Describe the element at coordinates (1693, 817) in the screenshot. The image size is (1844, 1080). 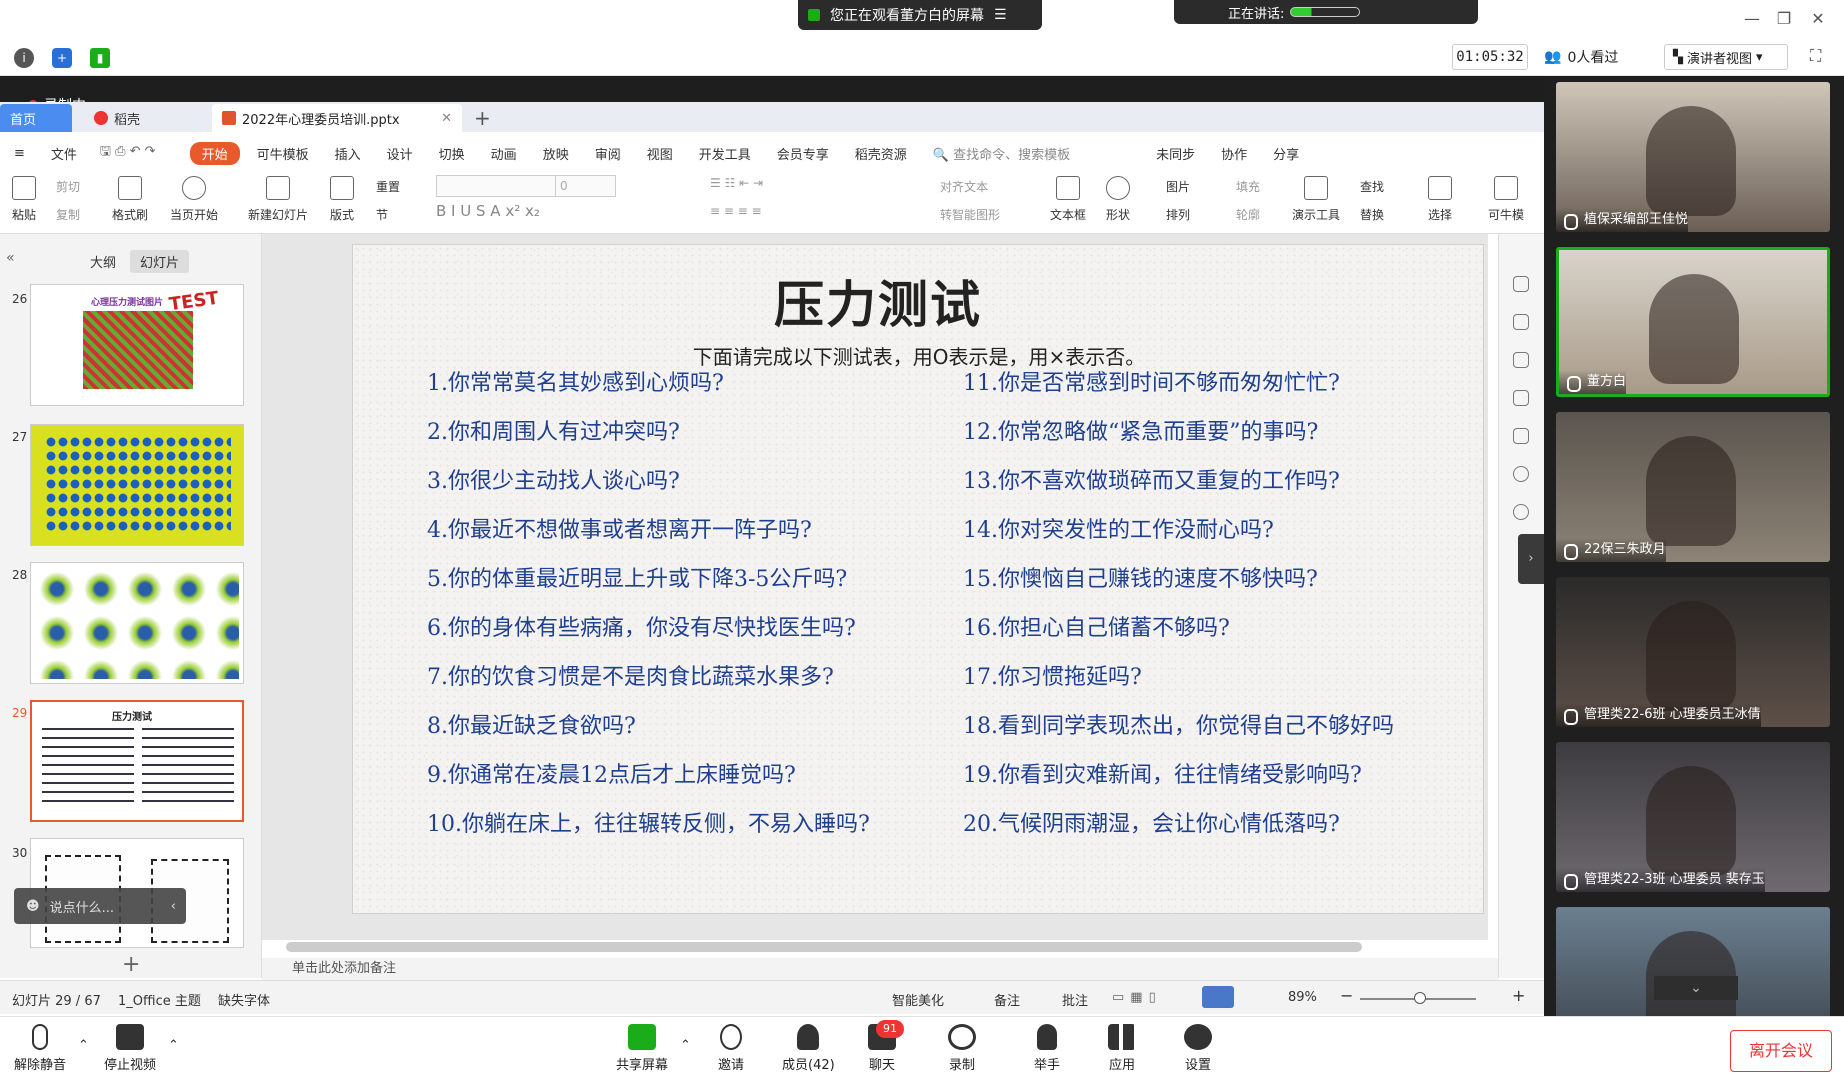
I see `participant-video-tile: 管理类22-3班 心理委员 裴存玉` at that location.